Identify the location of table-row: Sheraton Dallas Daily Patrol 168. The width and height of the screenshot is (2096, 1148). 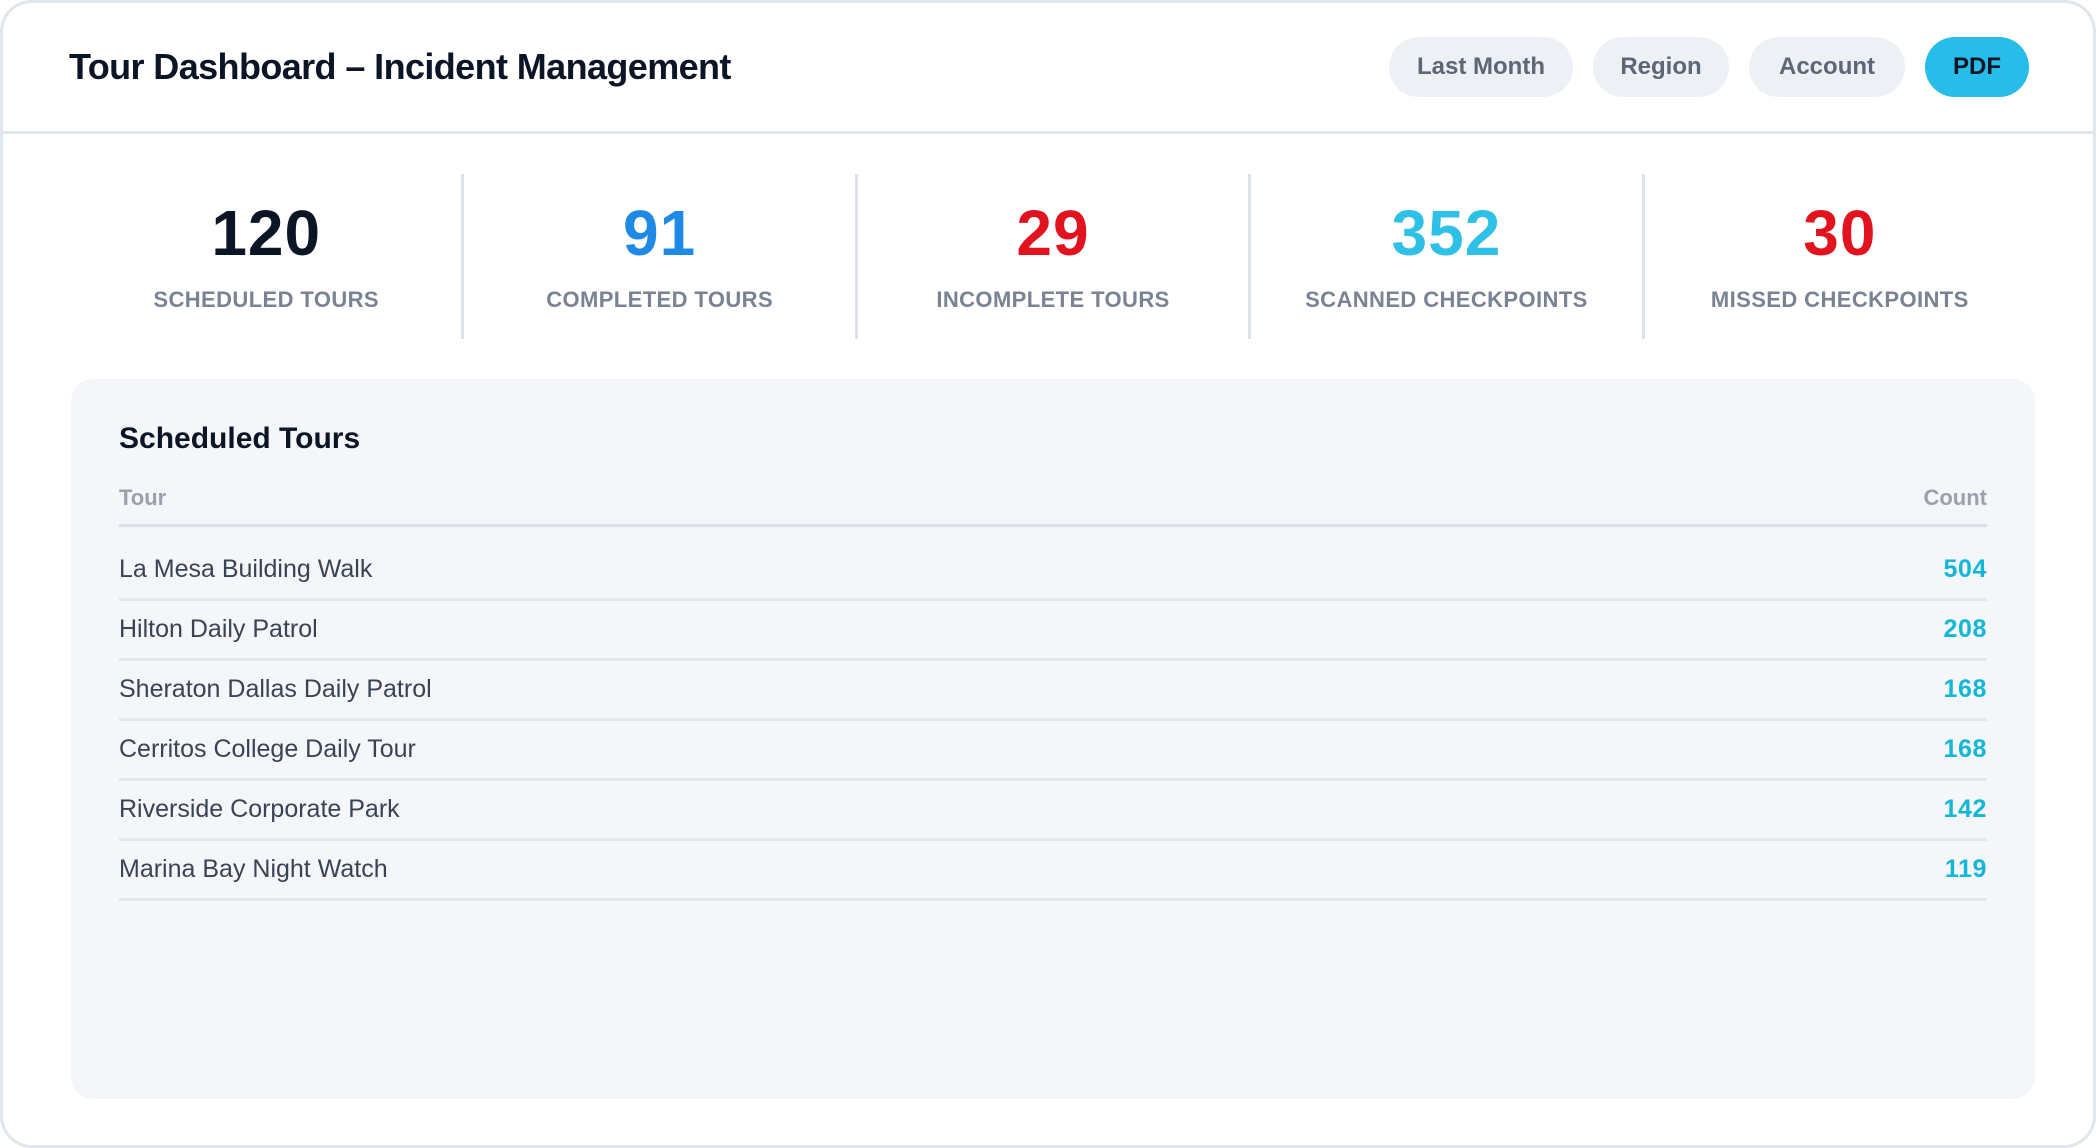
(1053, 691).